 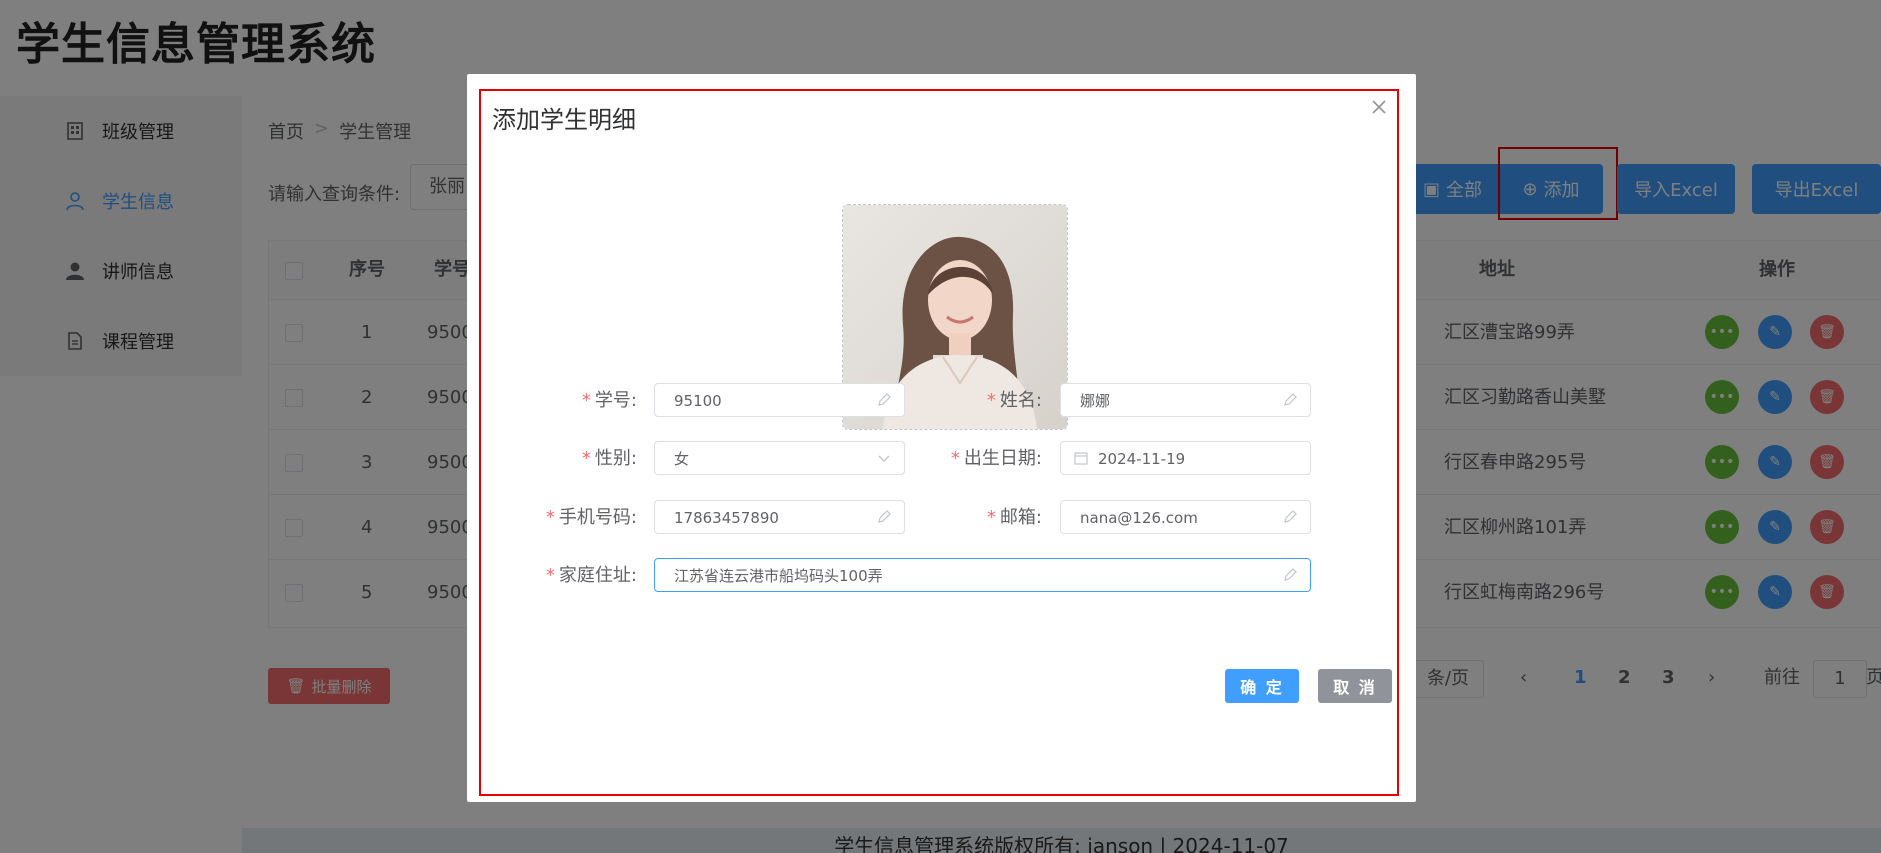 I want to click on email-value: nana@126.com, so click(x=1139, y=518).